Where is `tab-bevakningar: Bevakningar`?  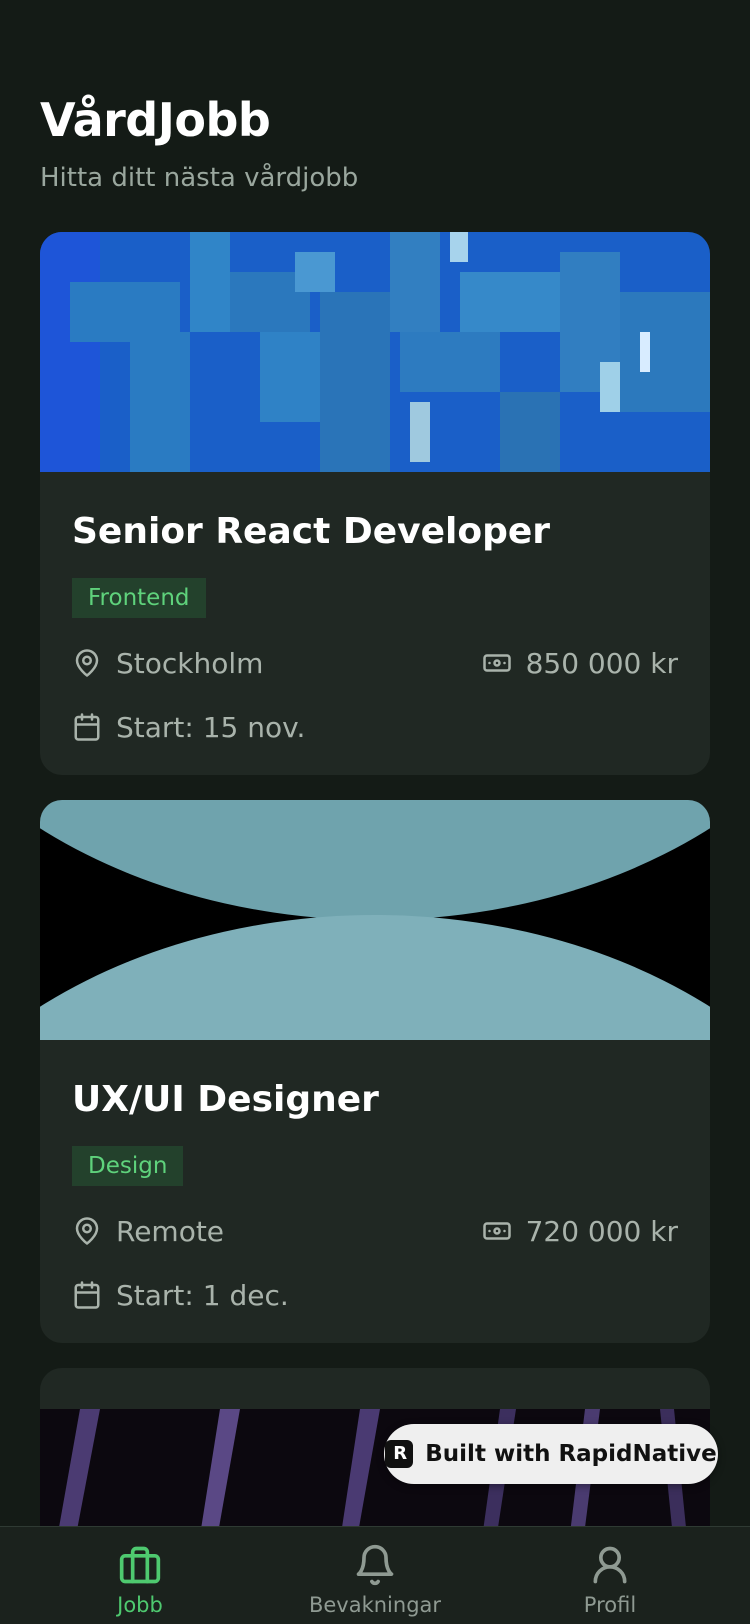
tab-bevakningar: Bevakningar is located at coordinates (375, 1575).